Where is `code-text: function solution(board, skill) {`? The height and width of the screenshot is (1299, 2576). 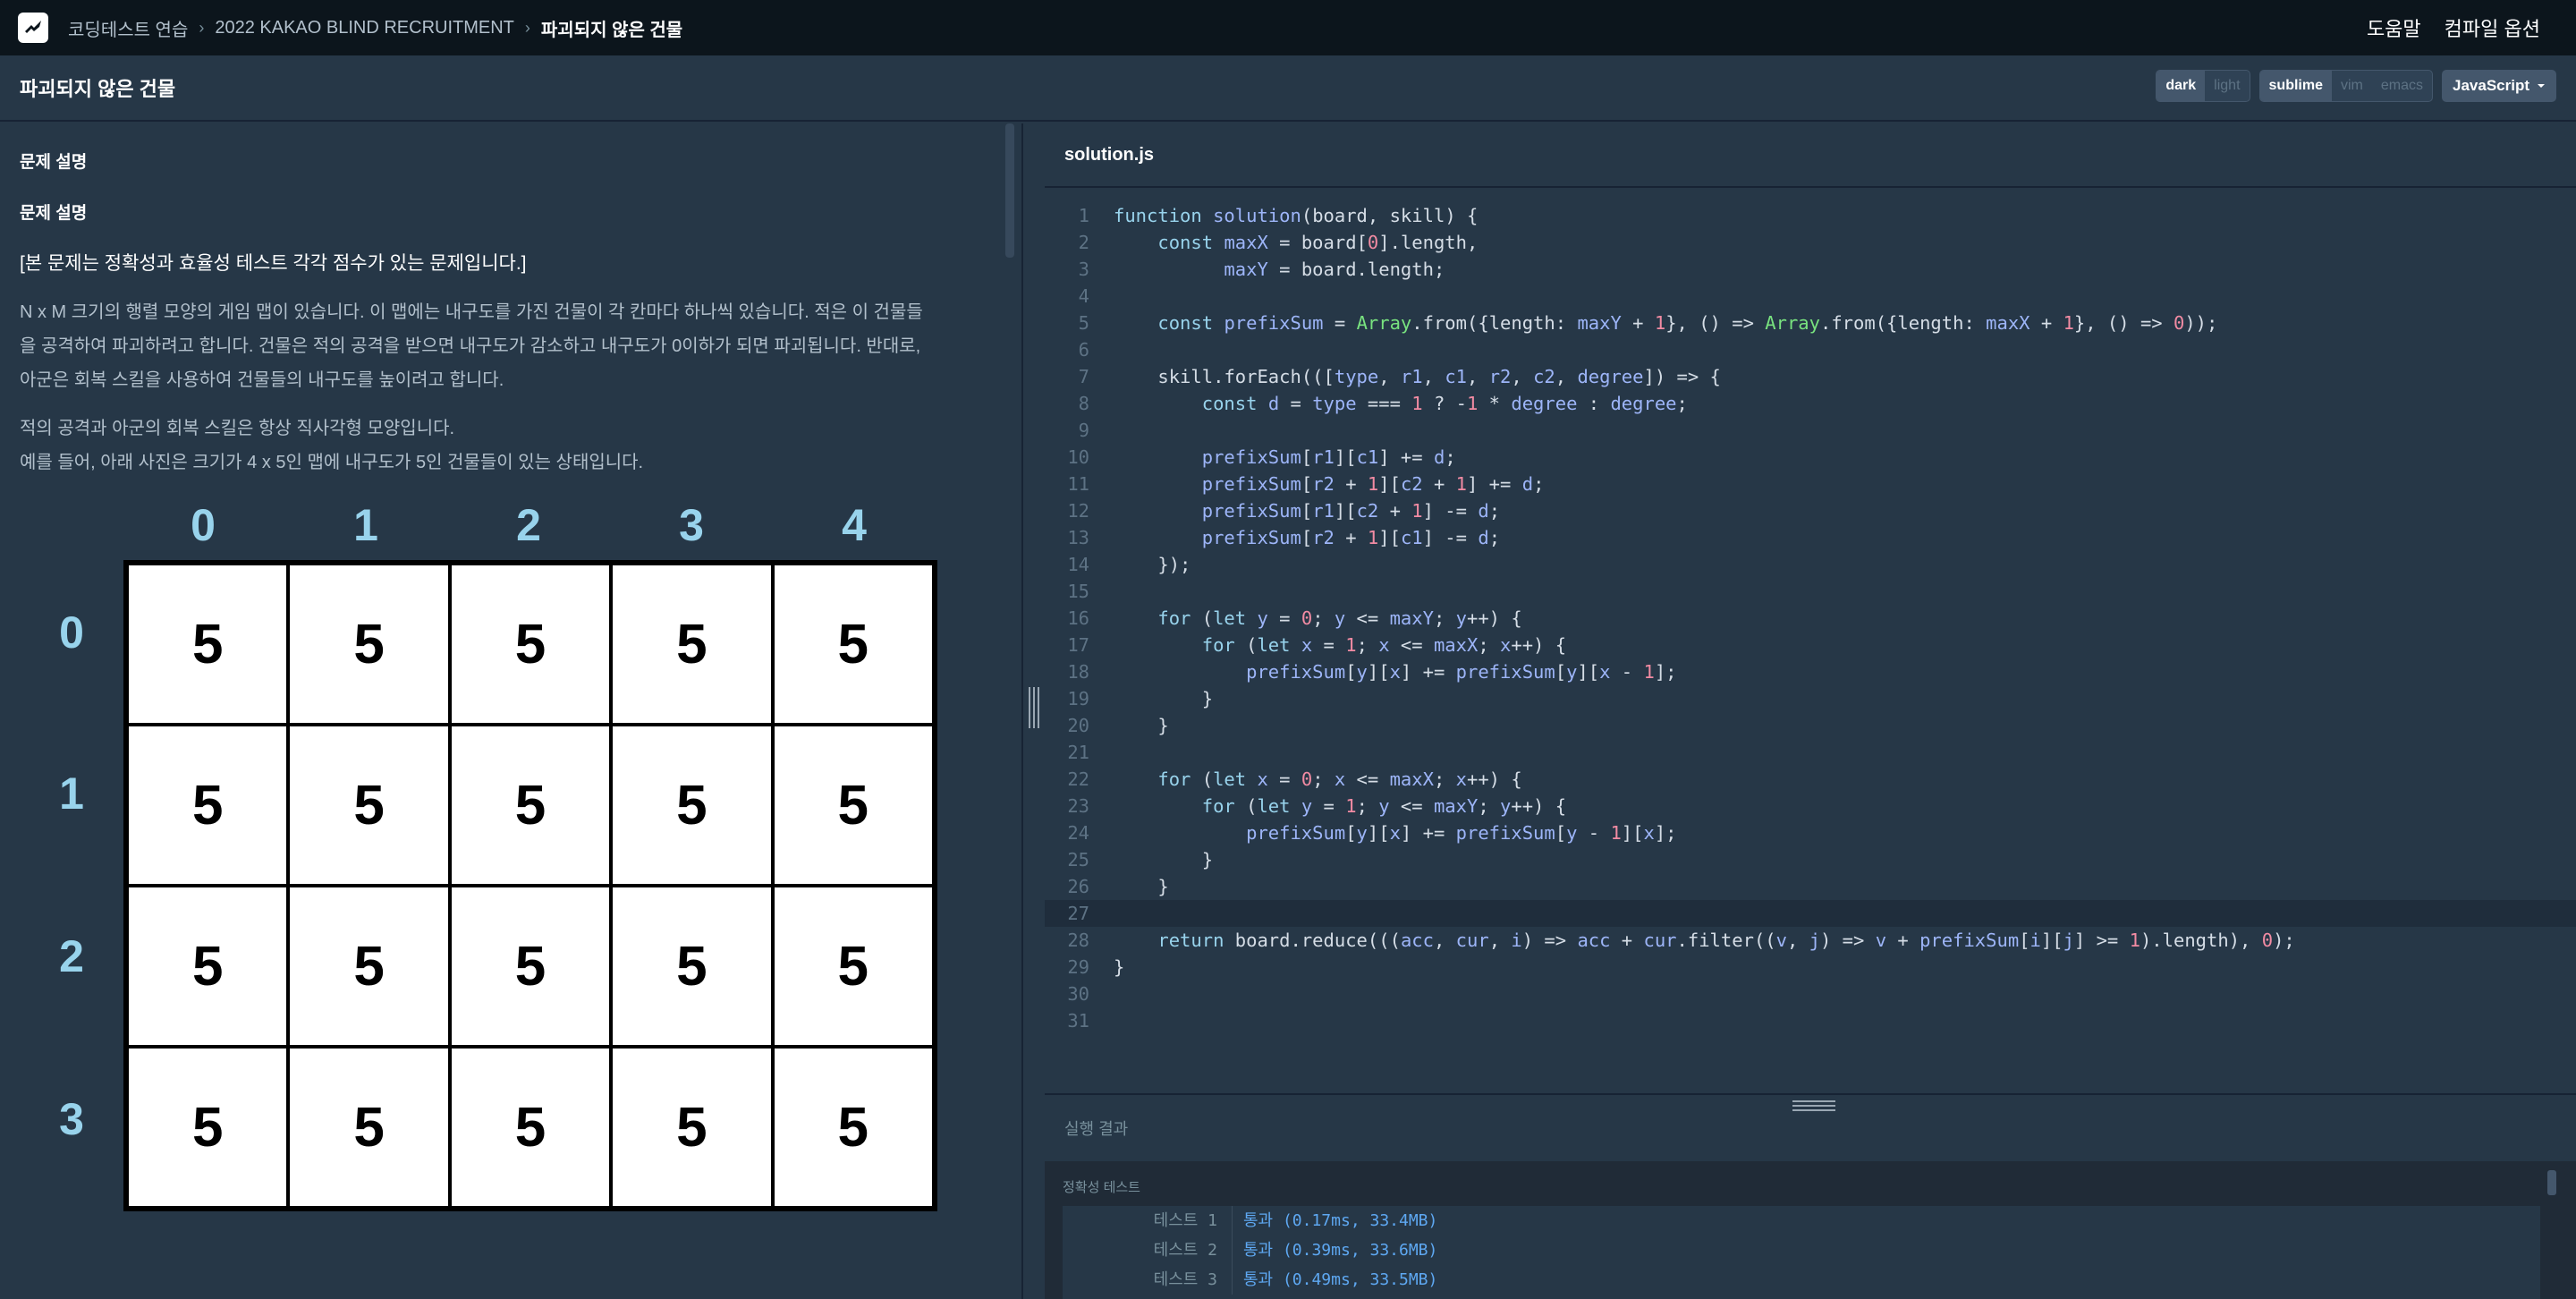
code-text: function solution(board, skill) { is located at coordinates (1296, 215).